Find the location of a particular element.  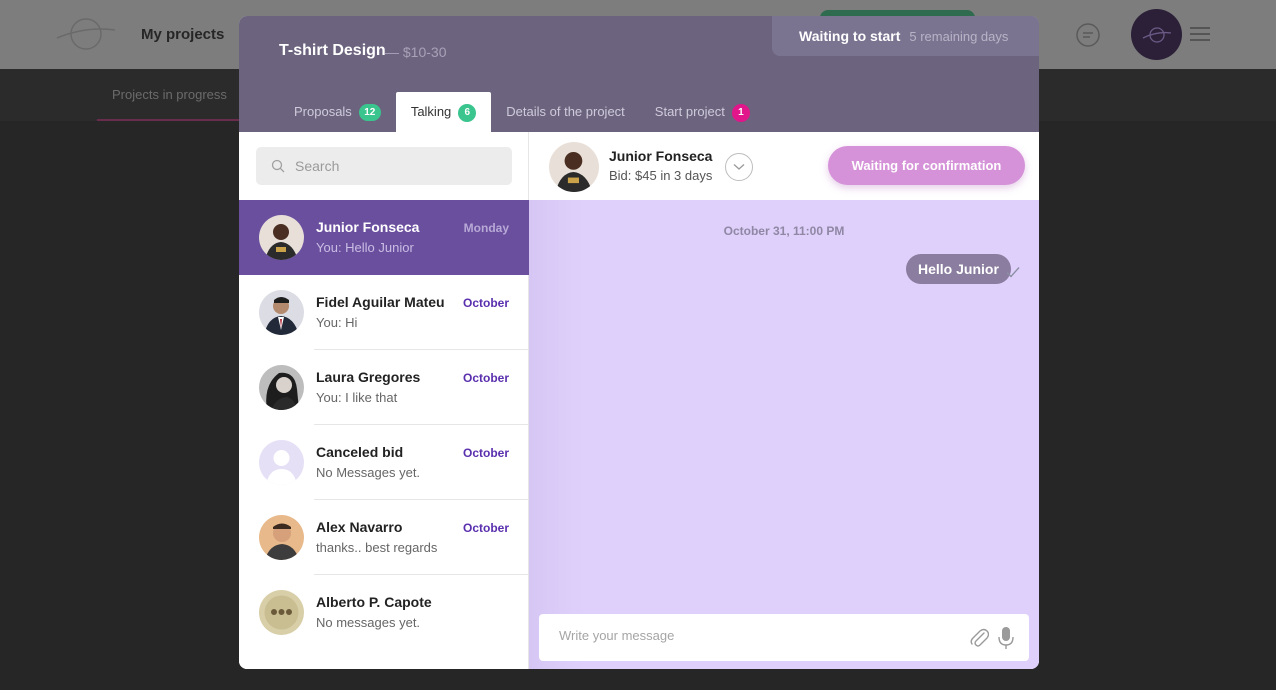

avatar-placeholder is located at coordinates (281, 462).